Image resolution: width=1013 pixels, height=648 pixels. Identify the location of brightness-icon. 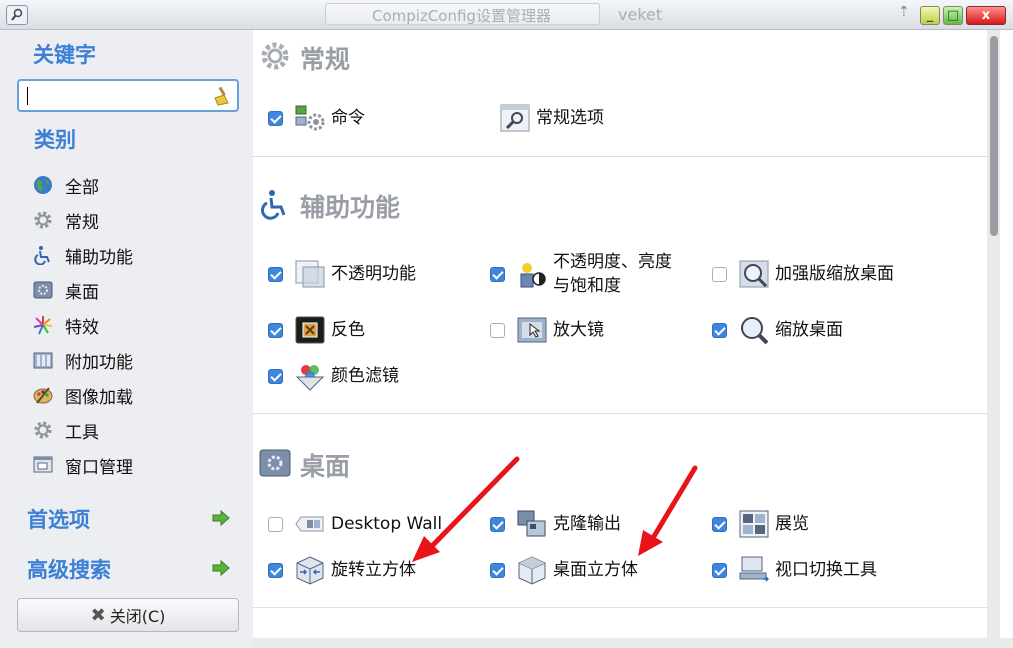
(532, 274).